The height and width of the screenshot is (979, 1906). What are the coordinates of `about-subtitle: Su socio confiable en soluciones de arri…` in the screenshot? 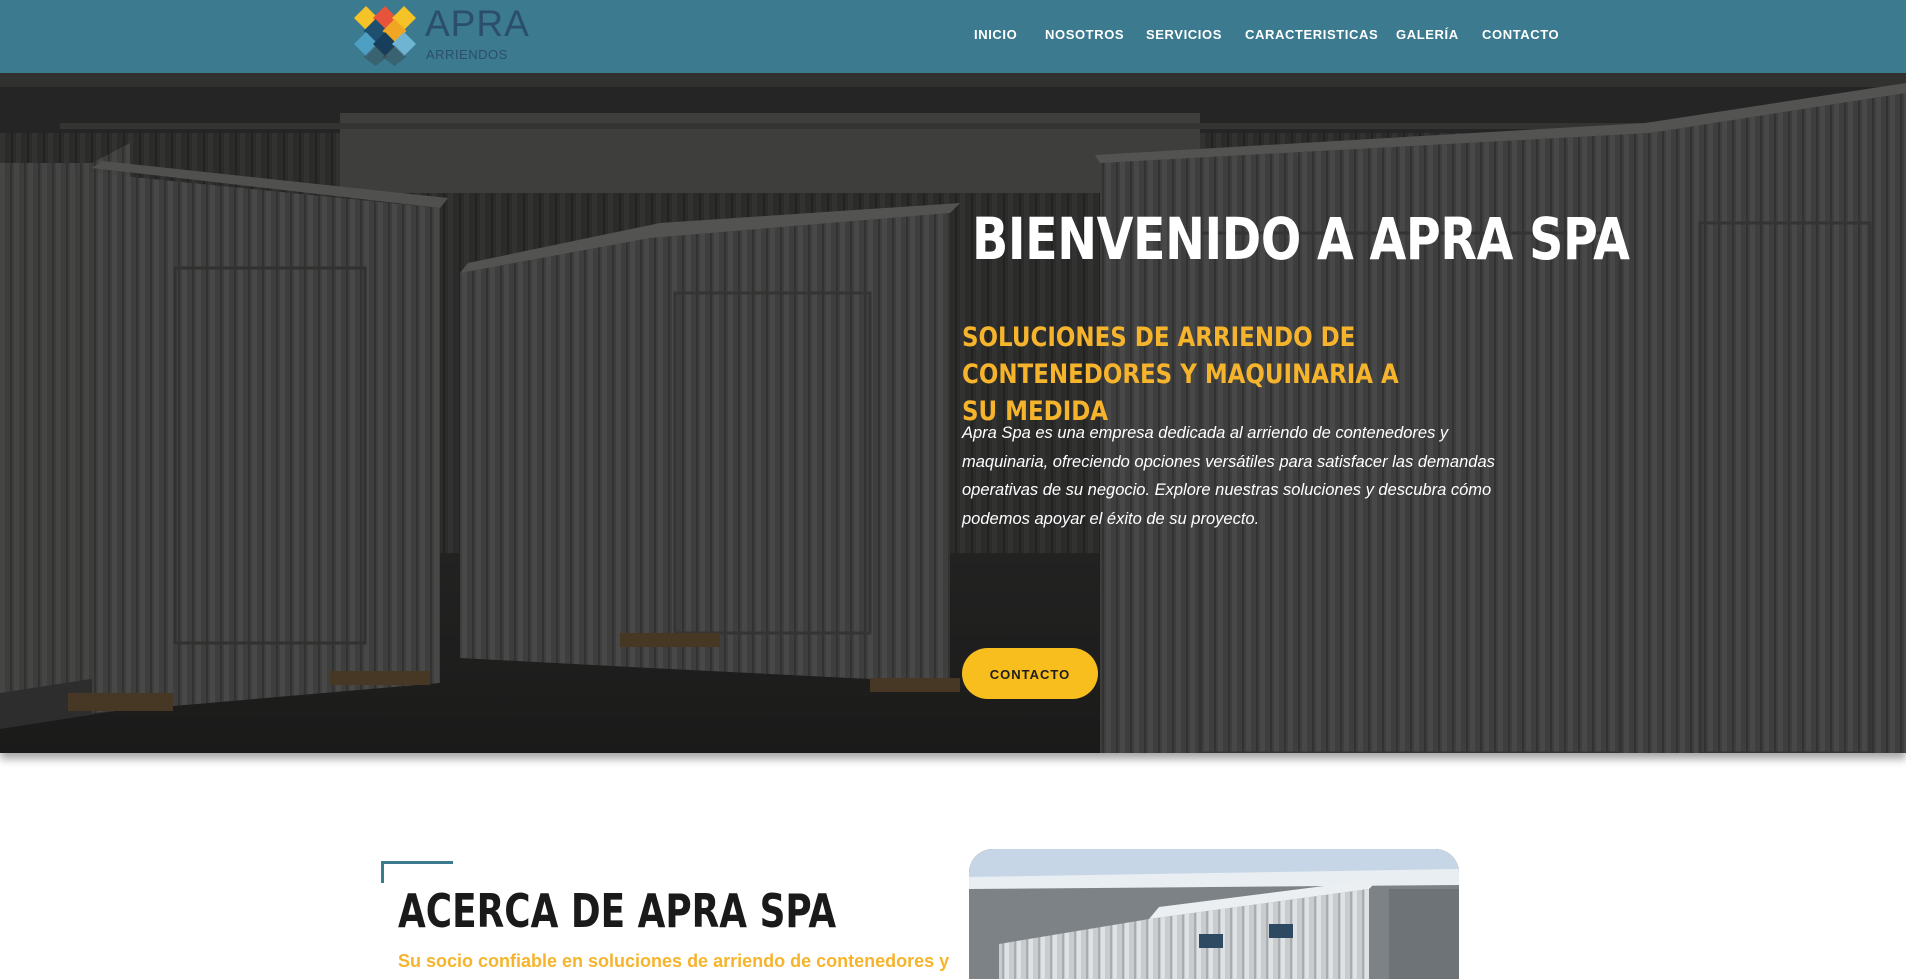 It's located at (674, 961).